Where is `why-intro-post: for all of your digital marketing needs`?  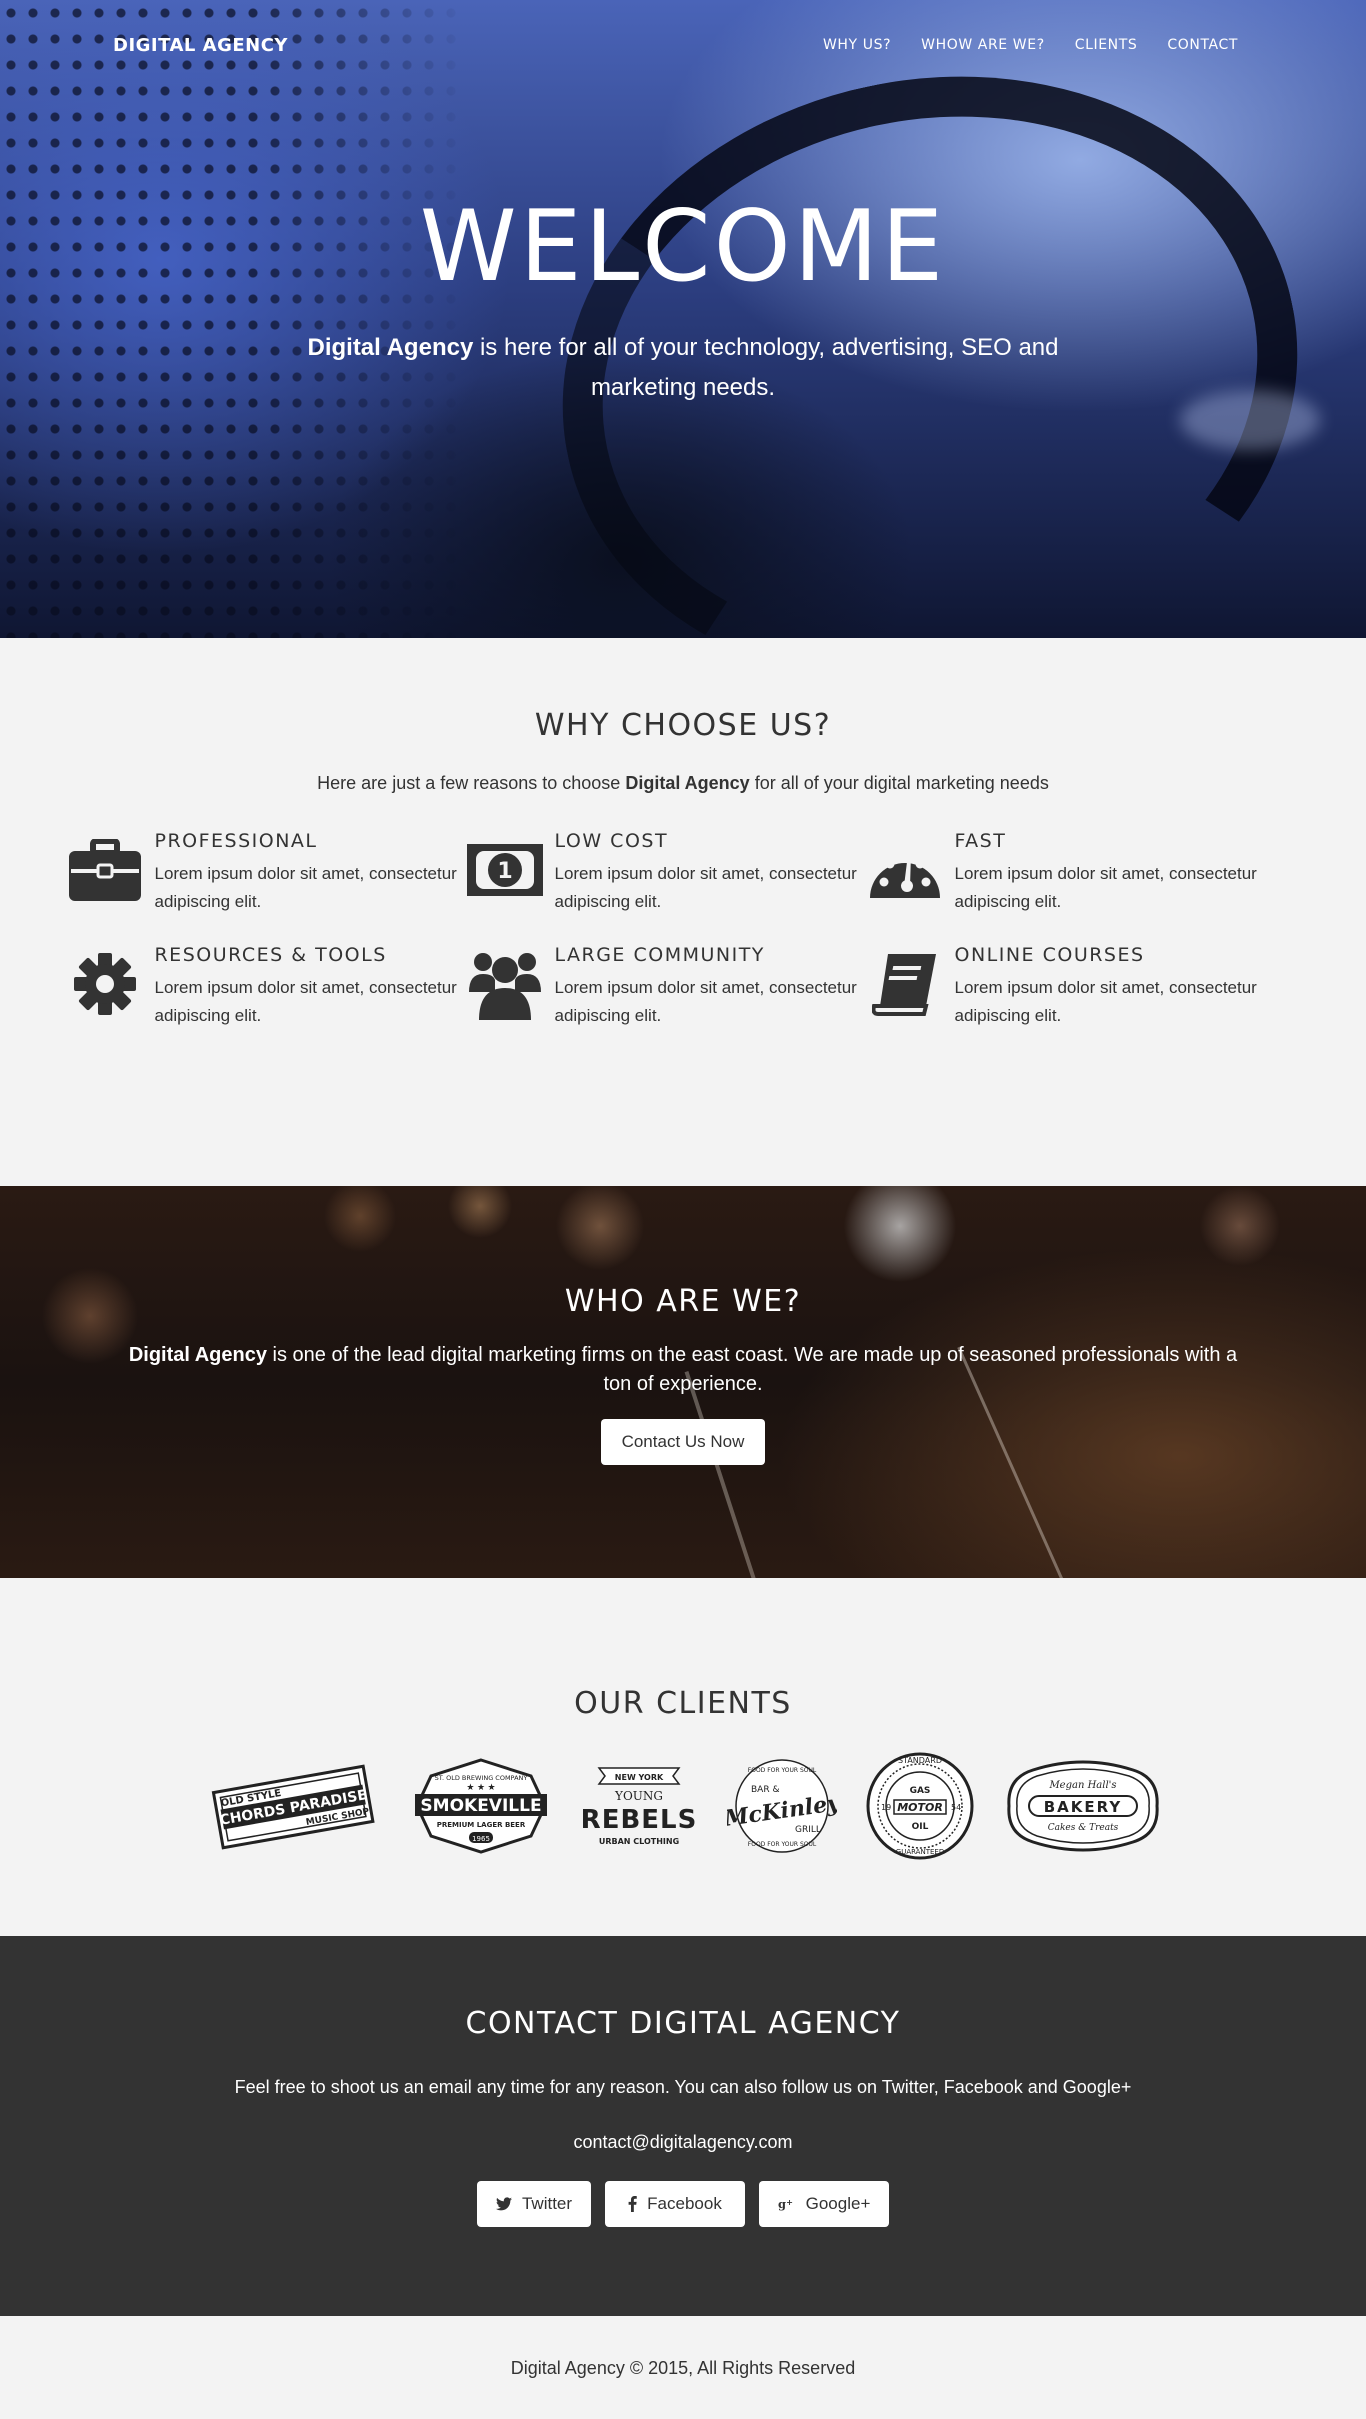
why-intro-post: for all of your digital marketing needs is located at coordinates (899, 783).